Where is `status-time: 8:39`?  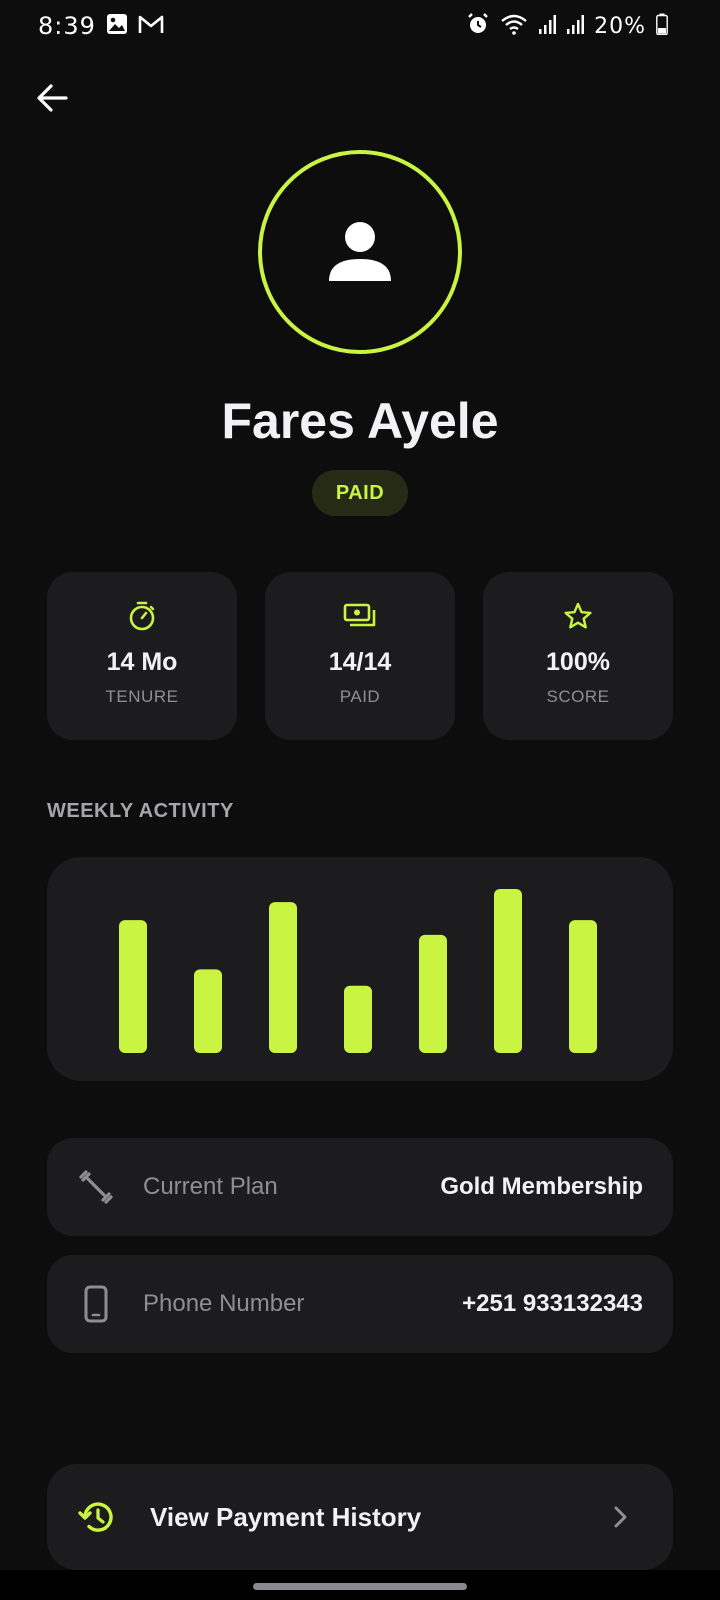
status-time: 8:39 is located at coordinates (67, 26).